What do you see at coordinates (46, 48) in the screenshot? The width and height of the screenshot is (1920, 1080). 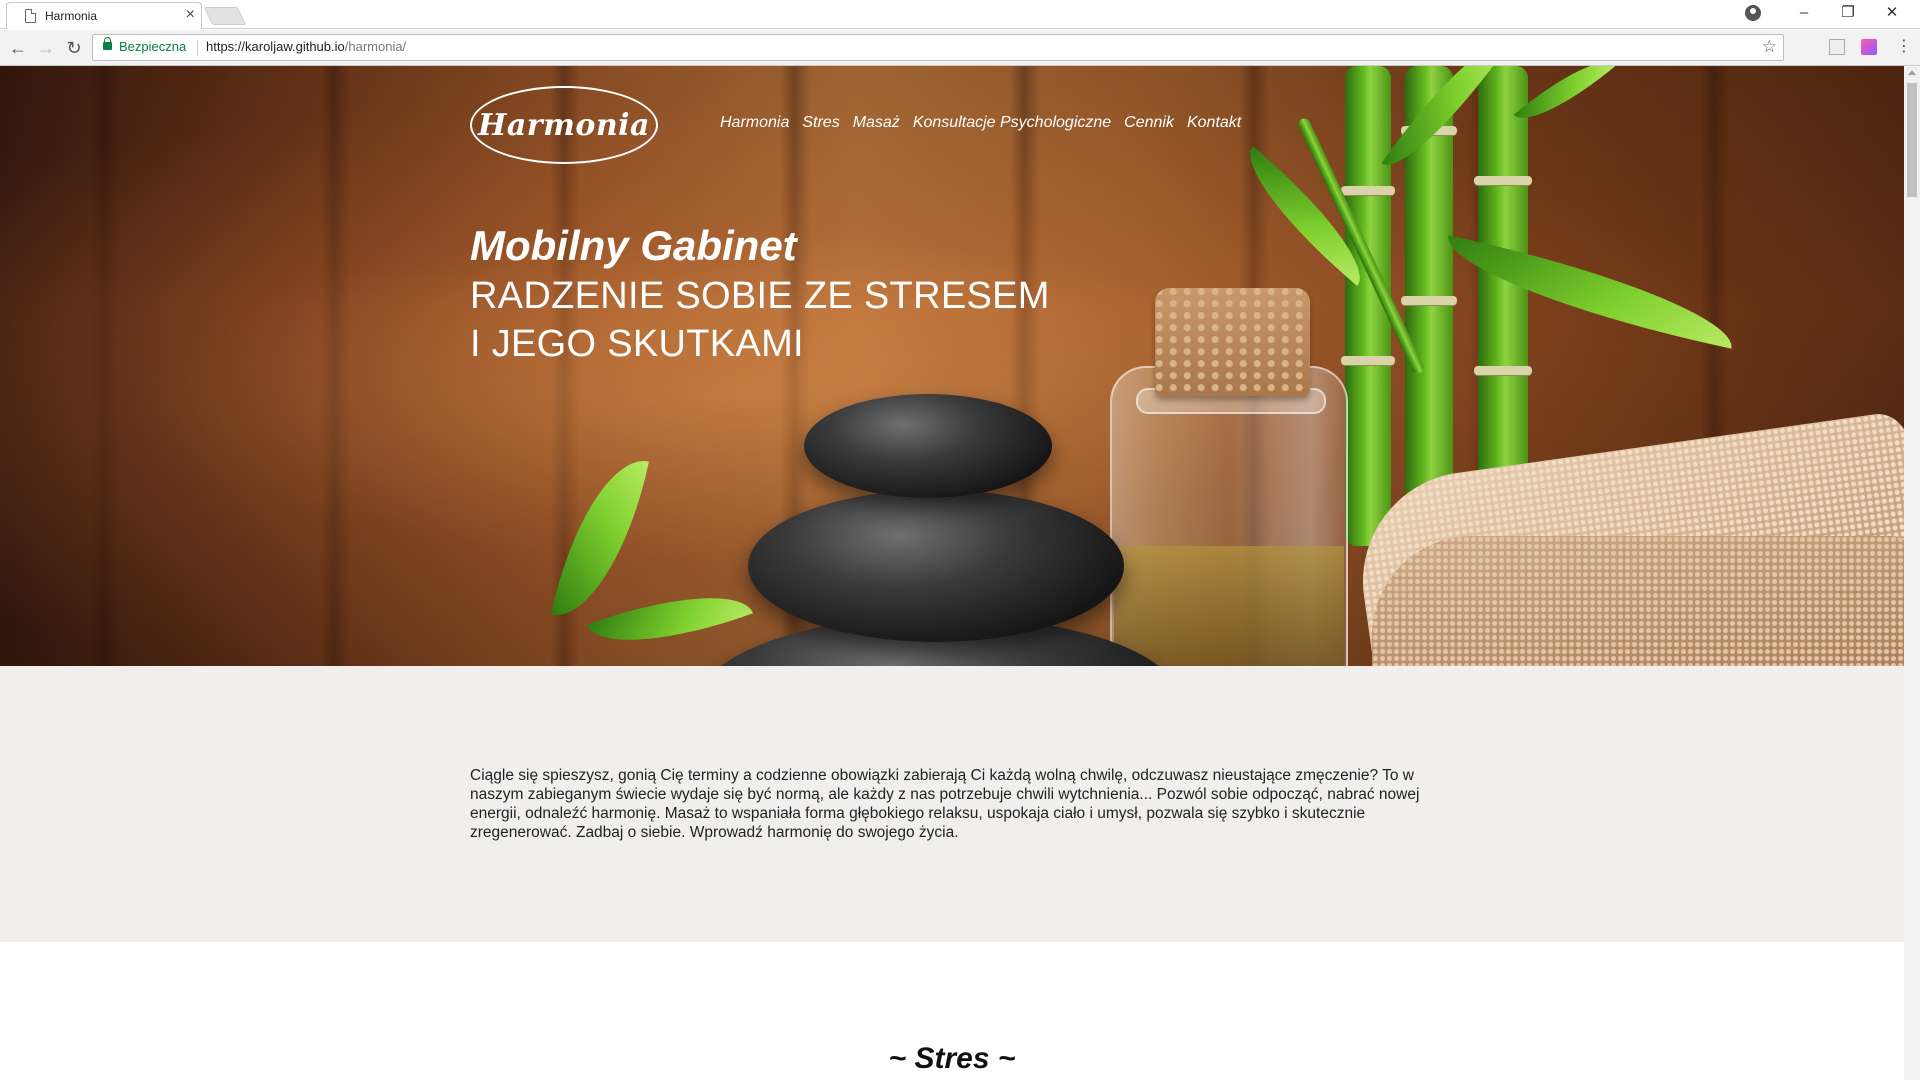 I see `forward-arrow-icon: →` at bounding box center [46, 48].